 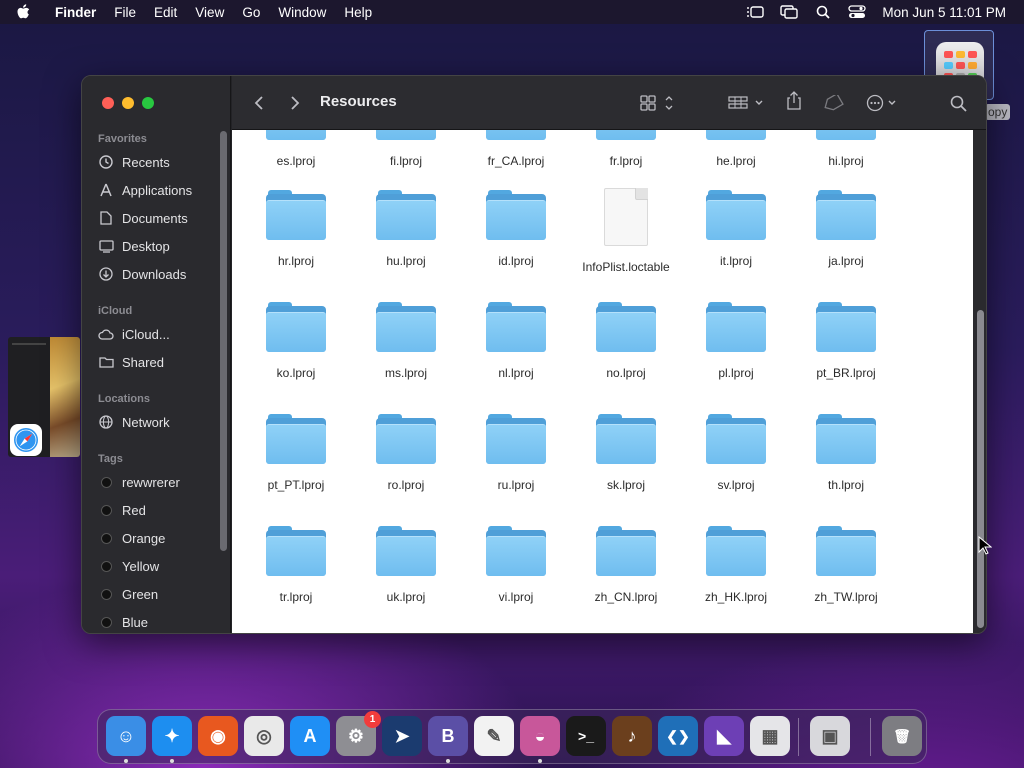 What do you see at coordinates (131, 538) in the screenshot?
I see `sidebar-tag-orange: Orange` at bounding box center [131, 538].